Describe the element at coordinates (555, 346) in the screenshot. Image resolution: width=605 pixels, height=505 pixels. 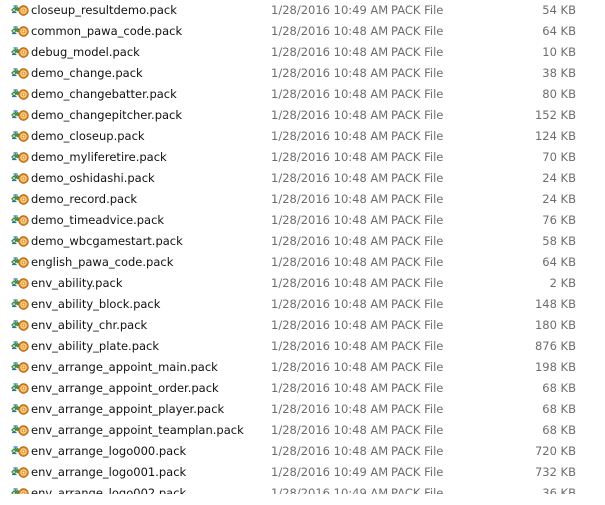
I see `file-size: 876 KB` at that location.